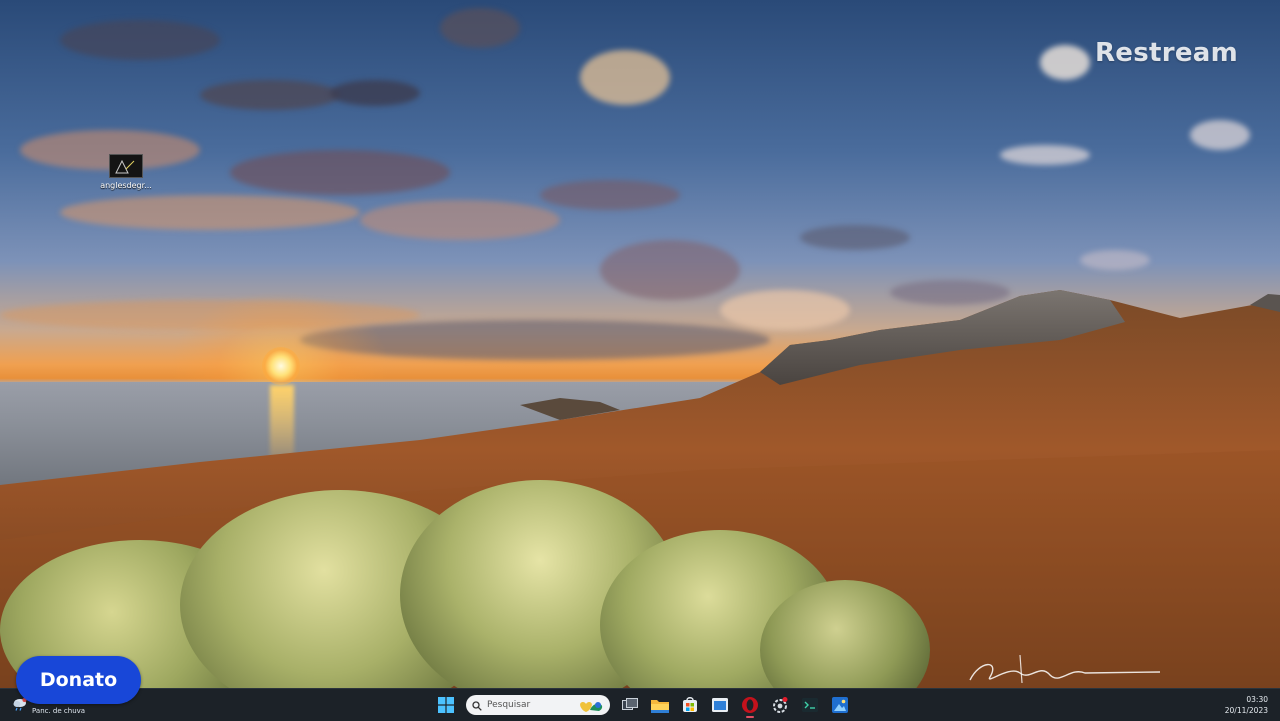 This screenshot has width=1280, height=721. I want to click on taskbar-search-input: Pesquisar, so click(538, 705).